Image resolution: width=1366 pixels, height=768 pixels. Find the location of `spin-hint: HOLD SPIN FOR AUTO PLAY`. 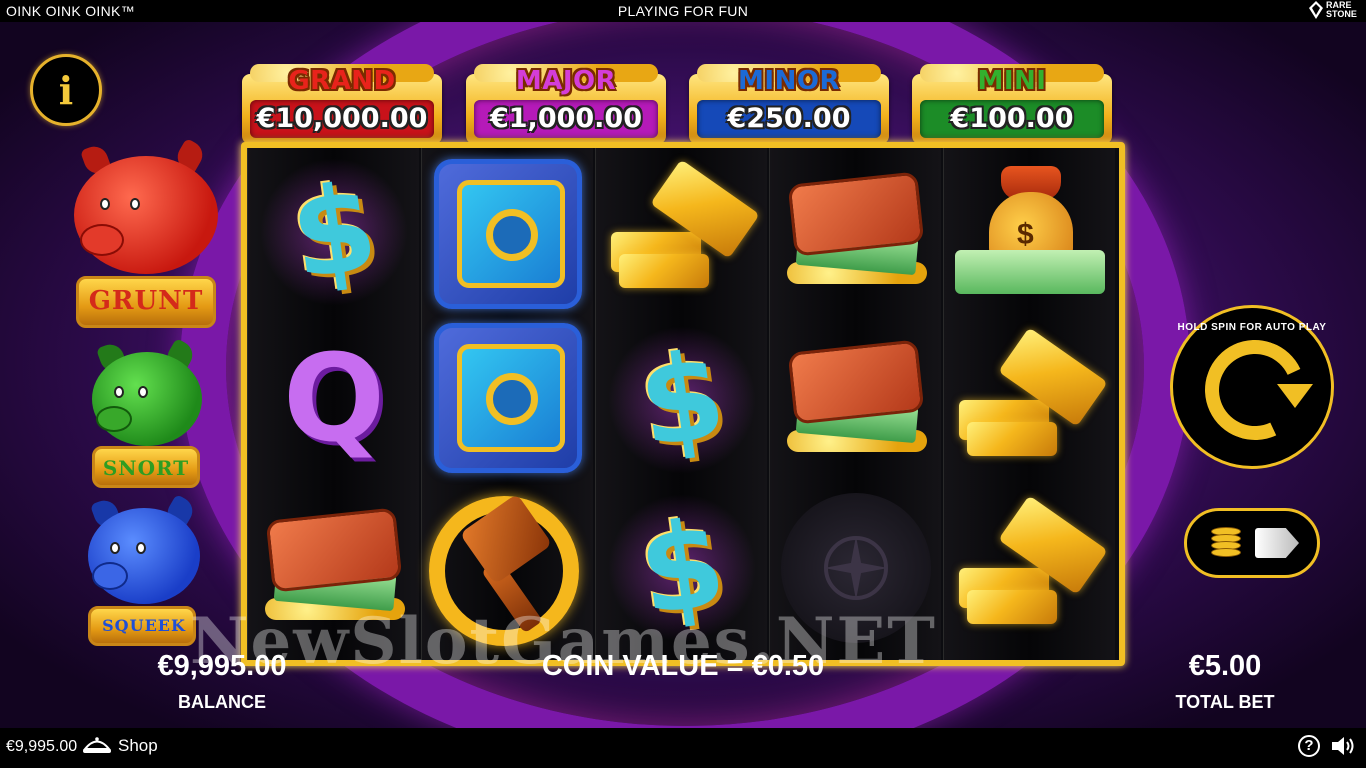

spin-hint: HOLD SPIN FOR AUTO PLAY is located at coordinates (1252, 327).